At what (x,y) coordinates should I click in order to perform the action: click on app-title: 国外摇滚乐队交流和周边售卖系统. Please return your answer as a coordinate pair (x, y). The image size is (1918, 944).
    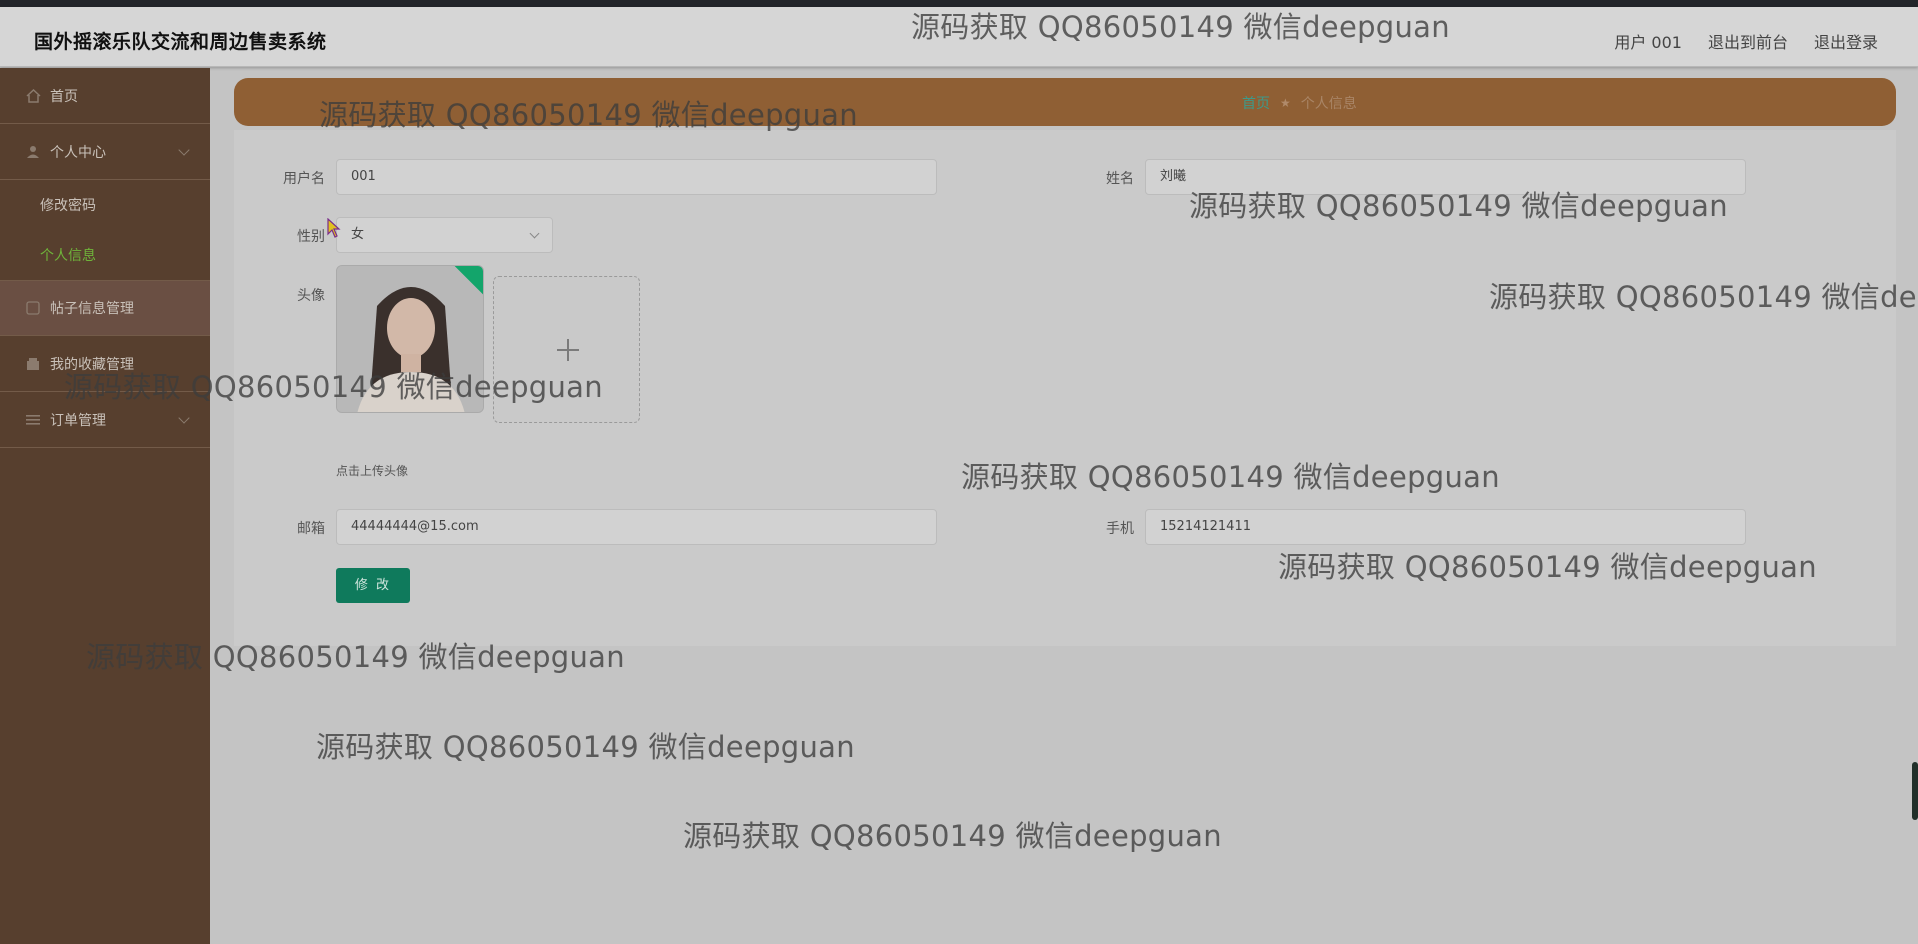
    Looking at the image, I should click on (180, 42).